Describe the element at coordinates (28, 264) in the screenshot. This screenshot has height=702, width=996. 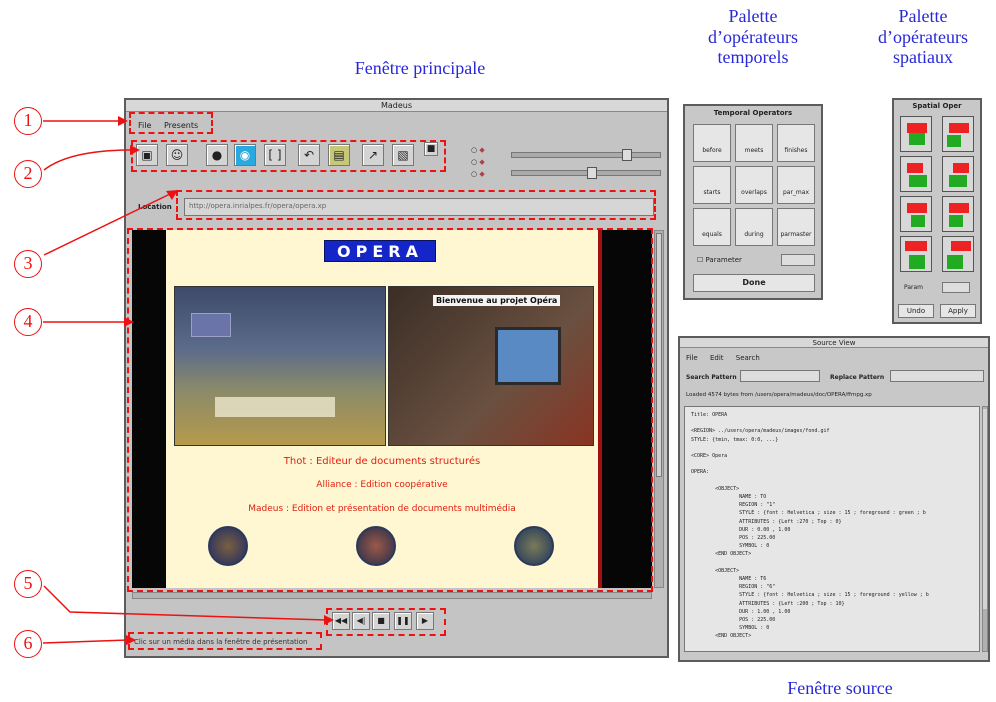
I see `callout-3: 3` at that location.